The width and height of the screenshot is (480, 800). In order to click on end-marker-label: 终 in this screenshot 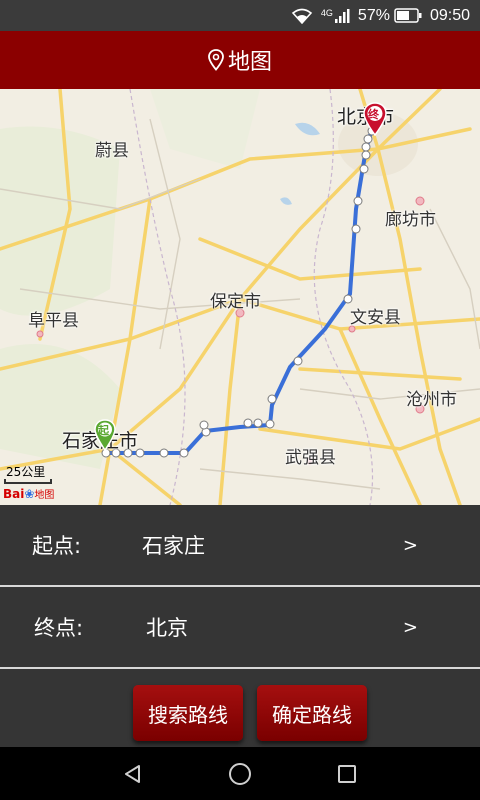, I will do `click(373, 114)`.